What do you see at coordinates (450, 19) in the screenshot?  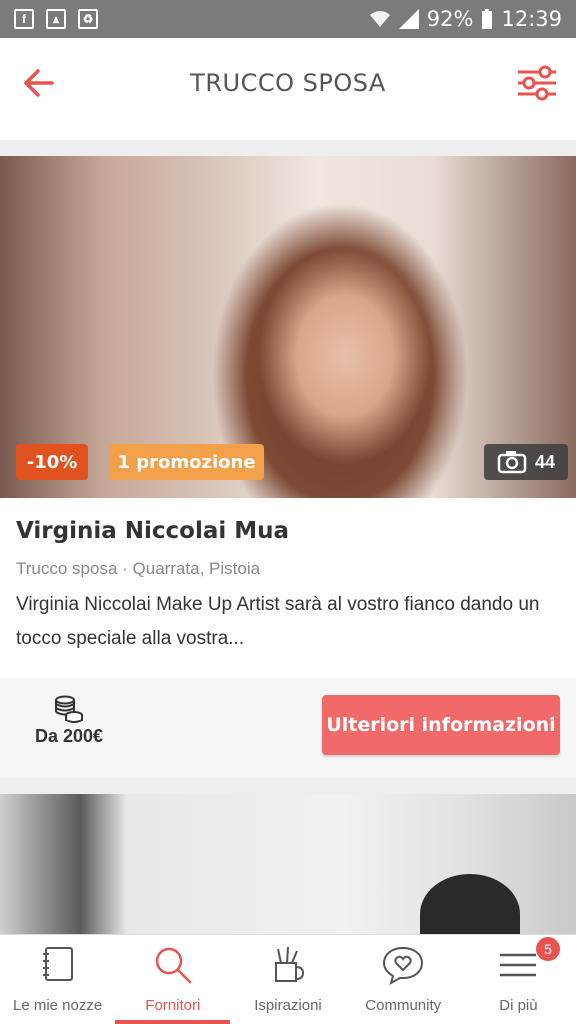 I see `battery-level: 92%` at bounding box center [450, 19].